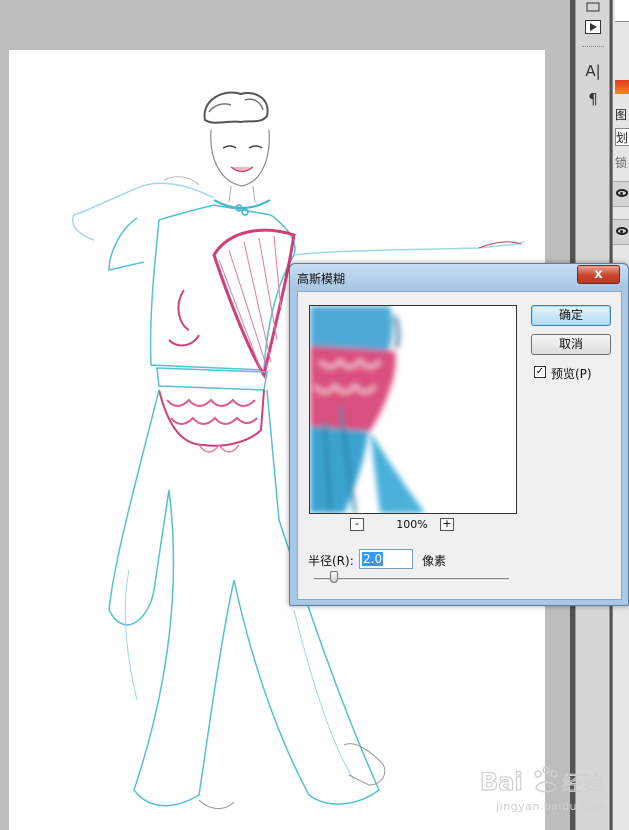 The image size is (629, 830). What do you see at coordinates (571, 344) in the screenshot?
I see `cancel-button: 取消` at bounding box center [571, 344].